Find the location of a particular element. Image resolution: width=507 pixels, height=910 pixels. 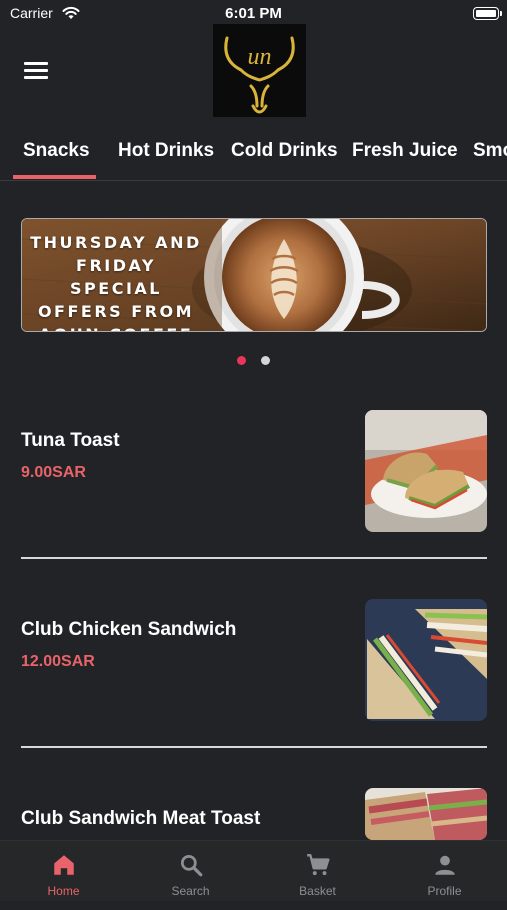

tab-fresh-juice: Fresh Juice is located at coordinates (405, 151).